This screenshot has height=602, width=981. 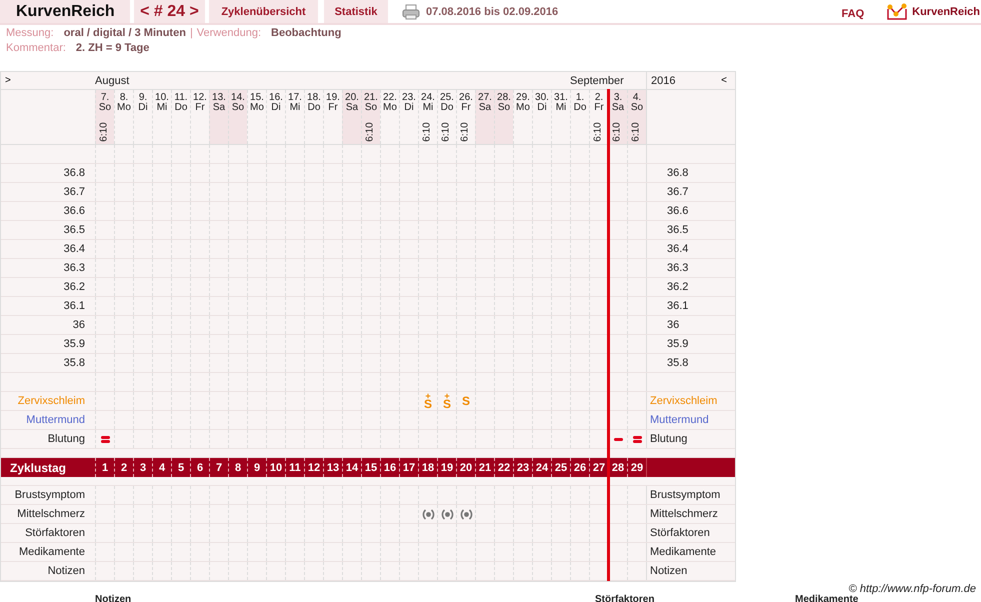 I want to click on cycle-day-number: 28, so click(x=618, y=468).